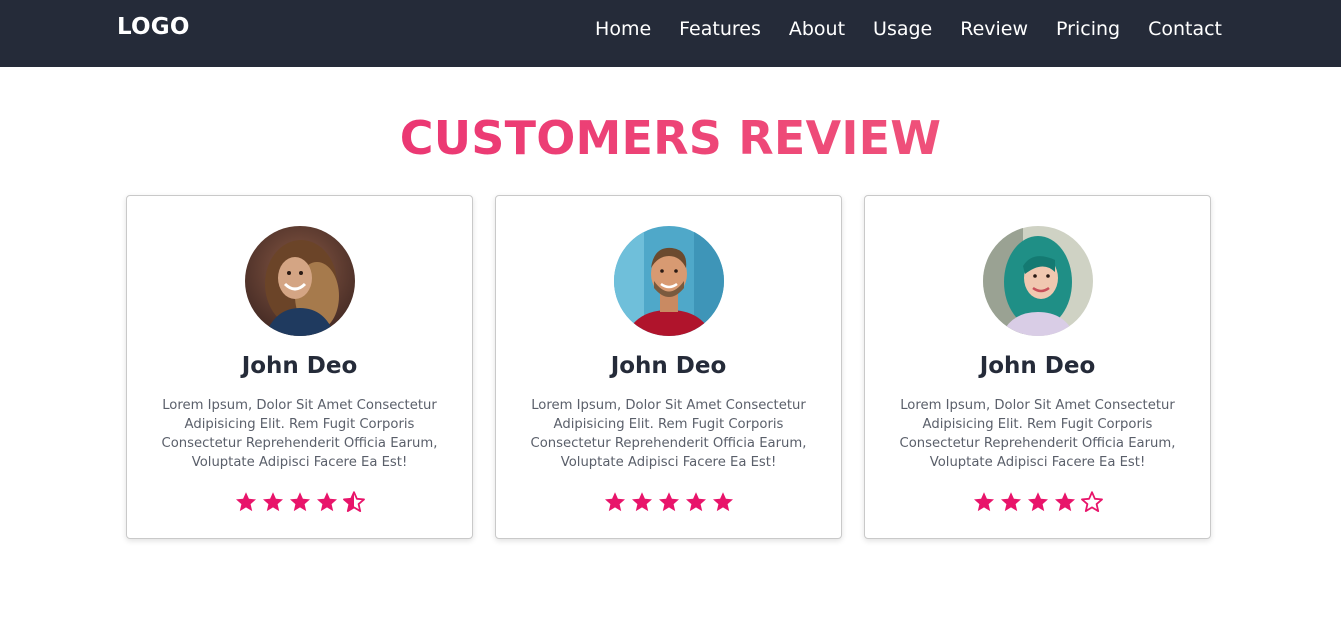 This screenshot has width=1341, height=629. What do you see at coordinates (670, 138) in the screenshot?
I see `section-title: CUSTOMERS REVIEW` at bounding box center [670, 138].